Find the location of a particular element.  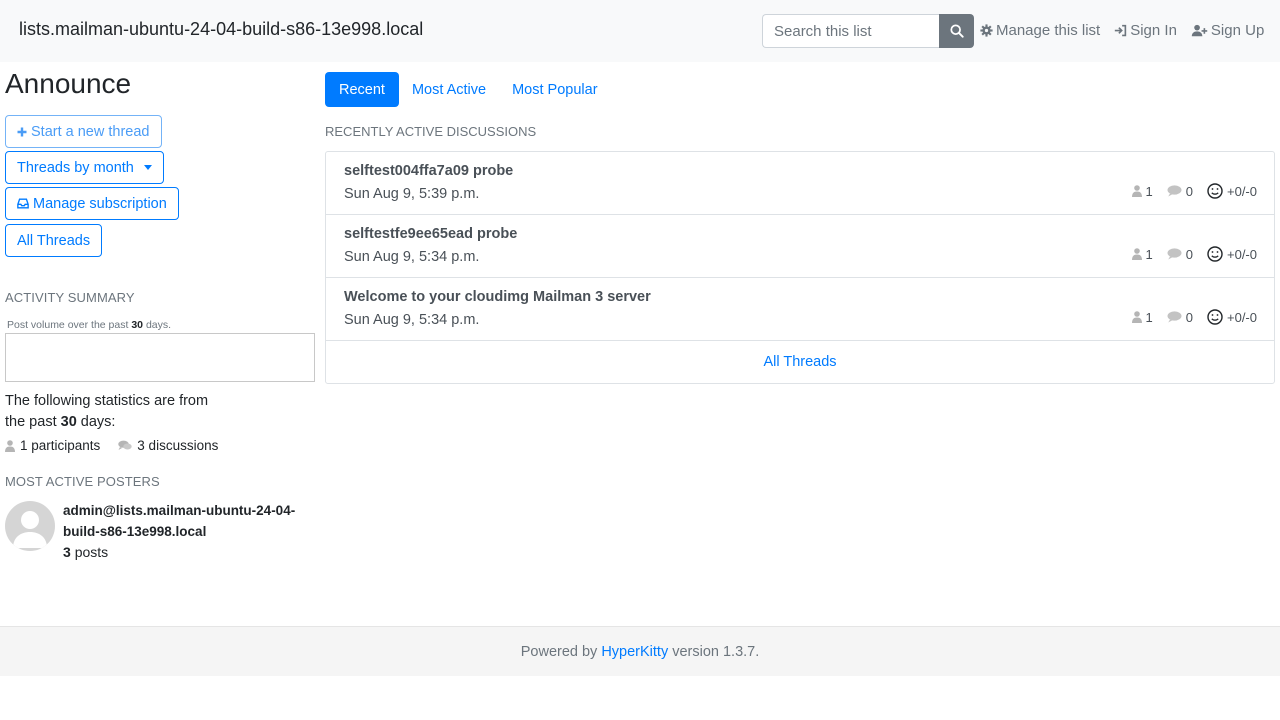

thread-tabs: Recent Most Active Most Popular is located at coordinates (468, 89).